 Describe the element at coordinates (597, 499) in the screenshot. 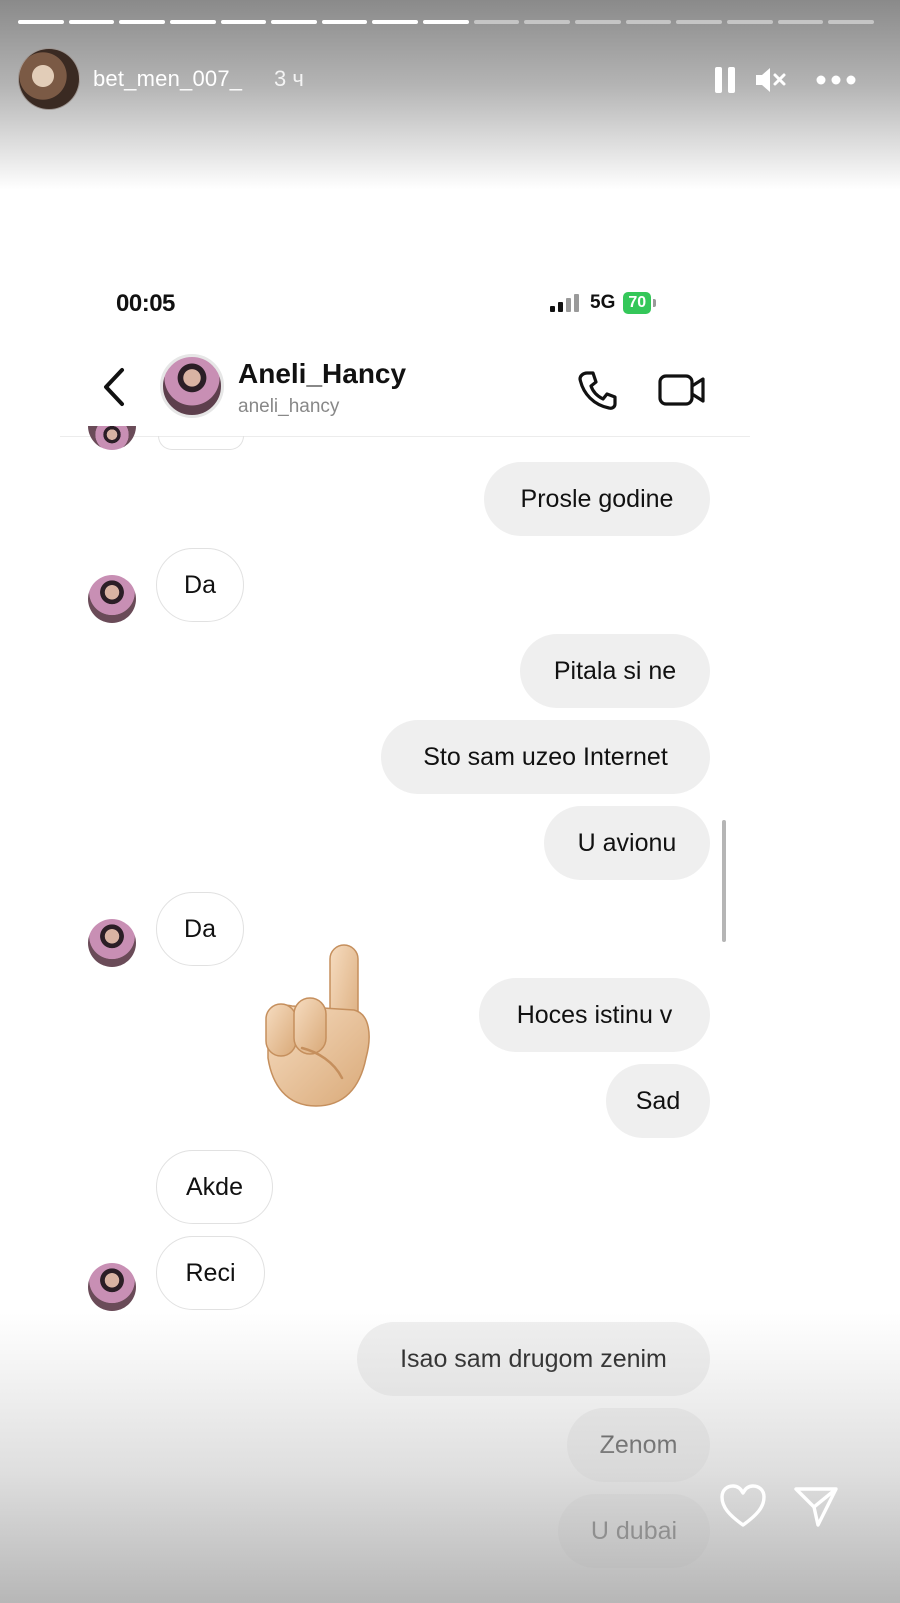

I see `message-bubble: Prosle godine` at that location.